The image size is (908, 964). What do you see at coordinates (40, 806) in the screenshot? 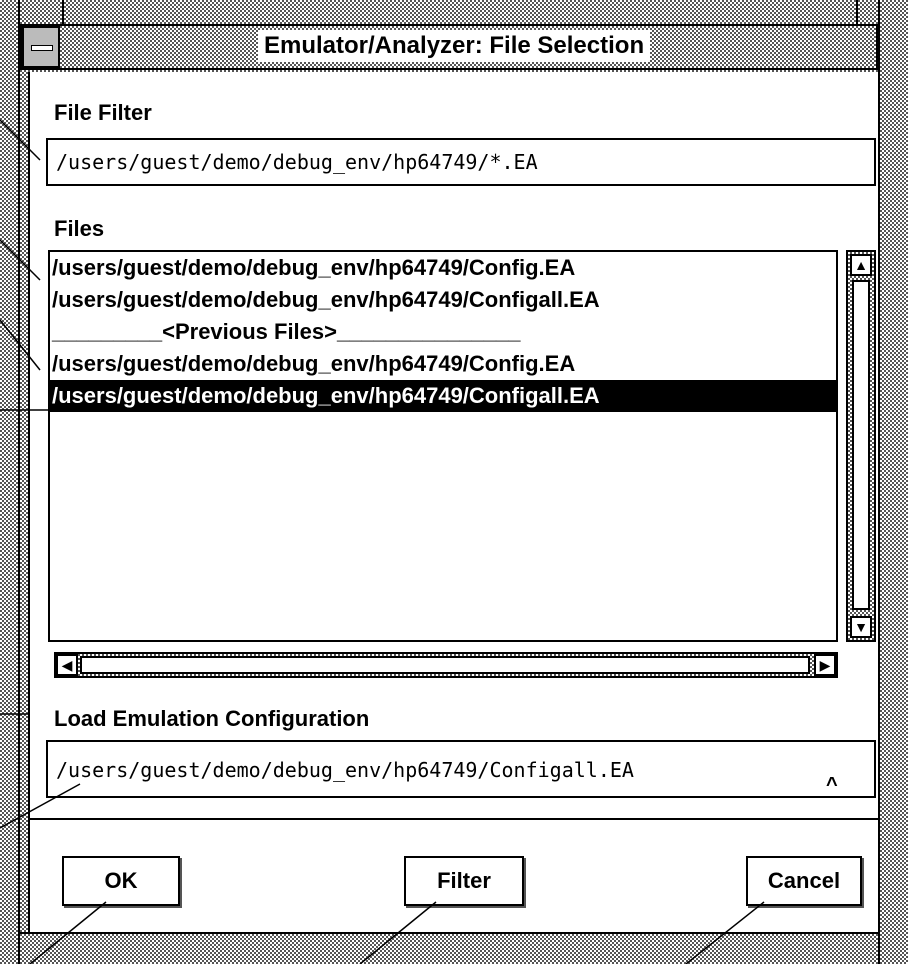
I see `callout-line-selection-input` at bounding box center [40, 806].